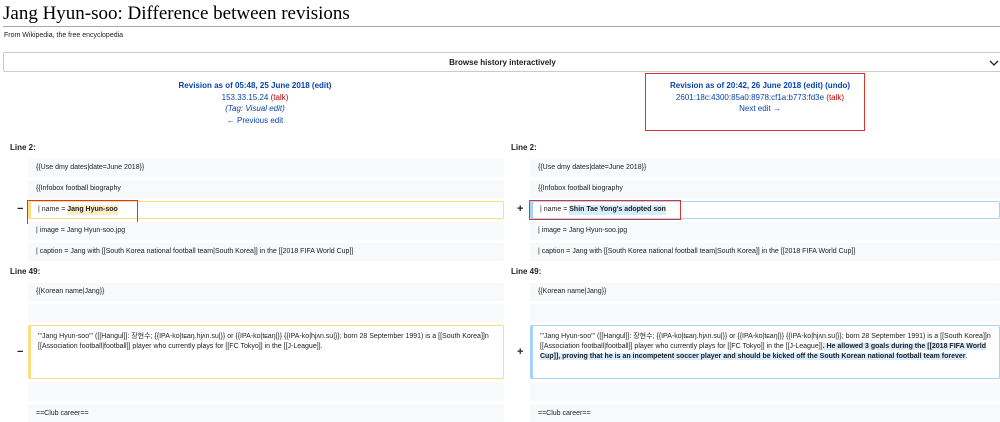 Image resolution: width=1000 pixels, height=422 pixels. I want to click on old-revision-user-link: 153.33.15.24, so click(245, 97).